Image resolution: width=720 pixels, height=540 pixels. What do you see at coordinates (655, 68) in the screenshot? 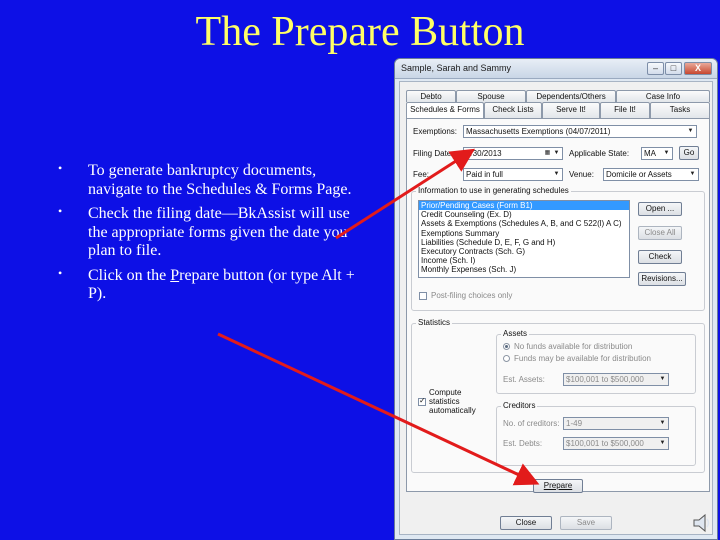
I see `minimize-icon: –` at bounding box center [655, 68].